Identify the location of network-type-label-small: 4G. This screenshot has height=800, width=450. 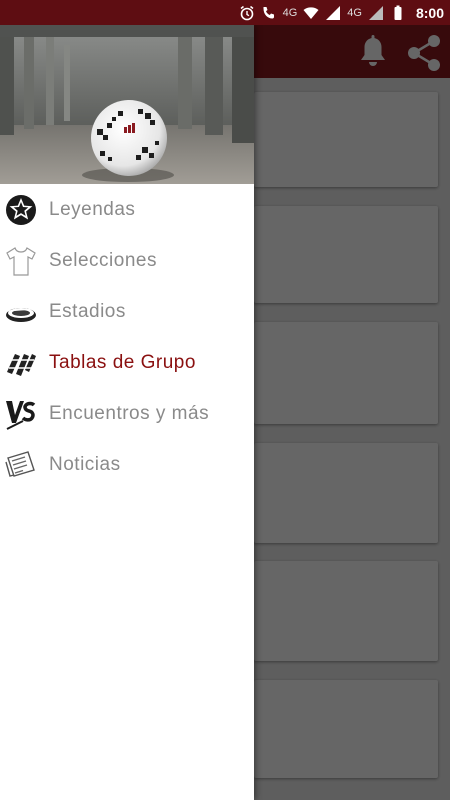
(290, 12).